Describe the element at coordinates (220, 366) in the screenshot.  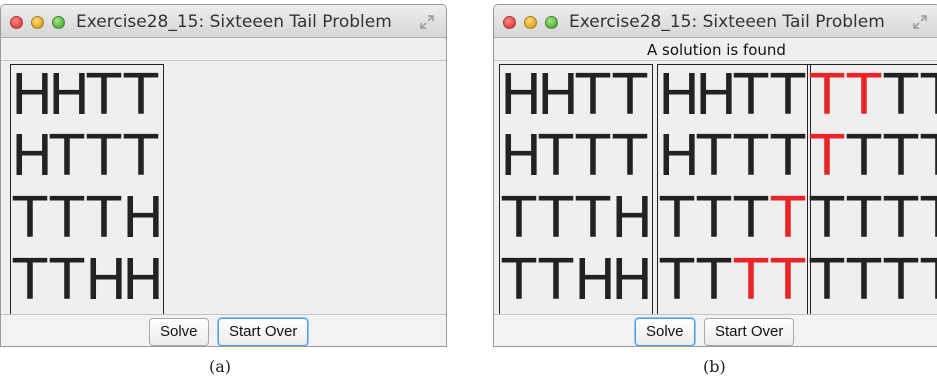
I see `figure-caption-a: (a)` at that location.